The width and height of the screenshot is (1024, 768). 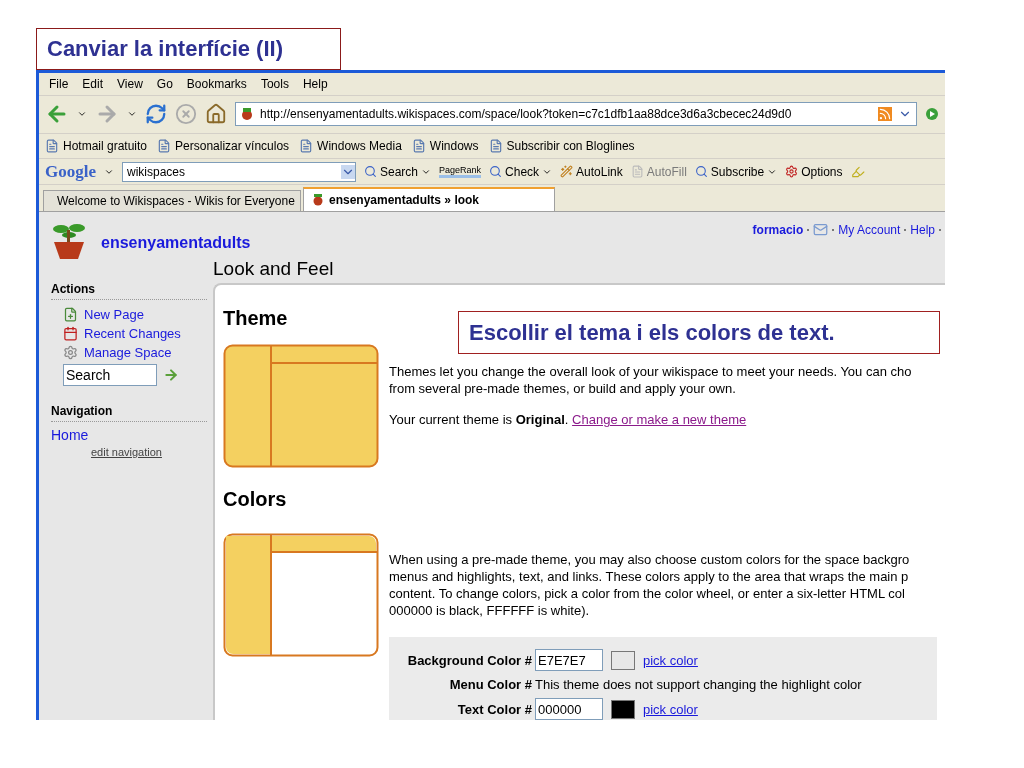 I want to click on nav-link: Home, so click(x=129, y=435).